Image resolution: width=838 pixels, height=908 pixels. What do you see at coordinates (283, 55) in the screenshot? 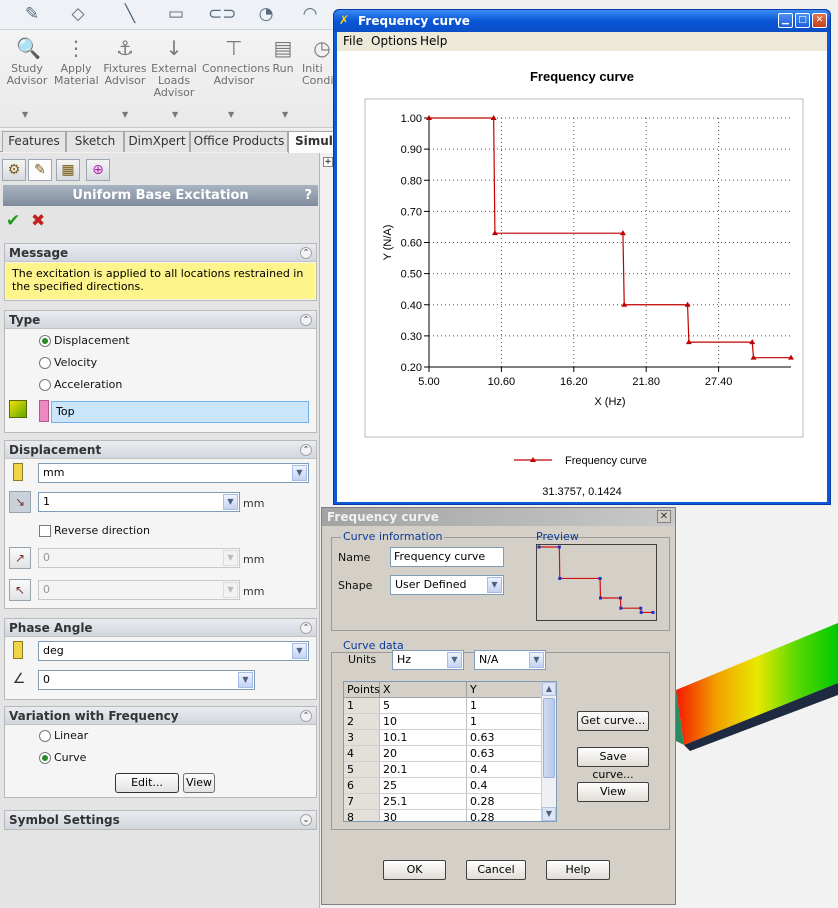
I see `run-button: ▤ Run` at bounding box center [283, 55].